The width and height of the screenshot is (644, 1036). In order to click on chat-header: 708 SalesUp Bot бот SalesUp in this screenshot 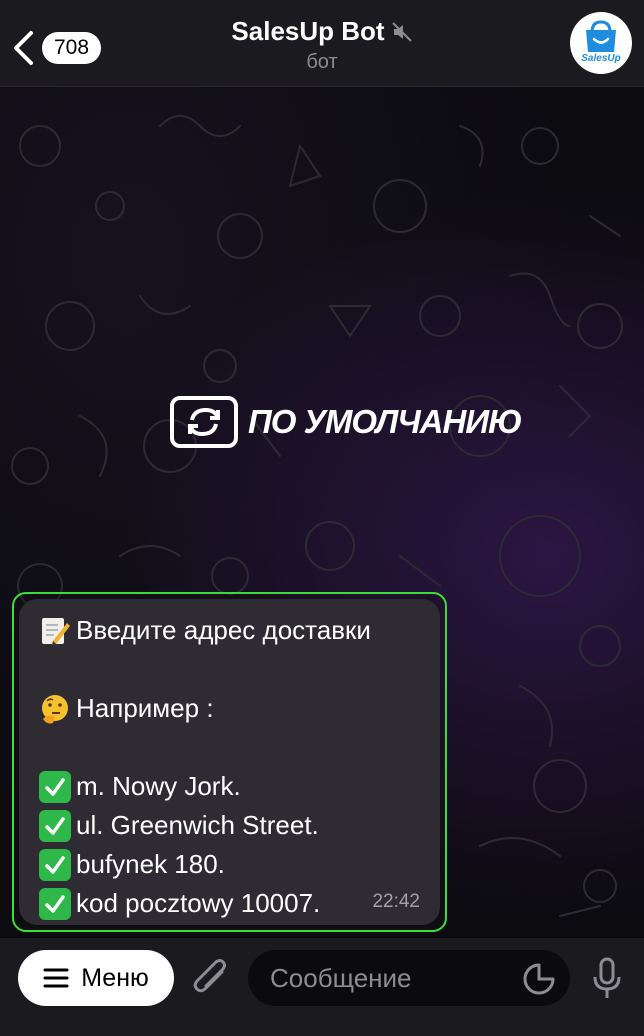, I will do `click(322, 43)`.